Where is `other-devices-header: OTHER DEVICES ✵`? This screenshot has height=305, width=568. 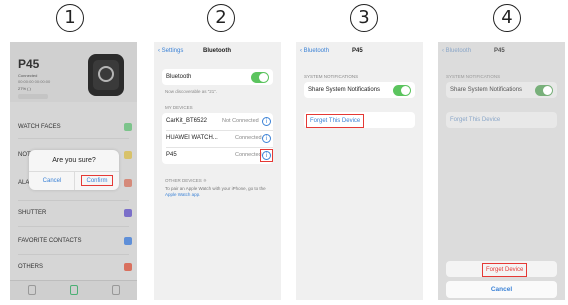
other-devices-header: OTHER DEVICES ✵ is located at coordinates (186, 181).